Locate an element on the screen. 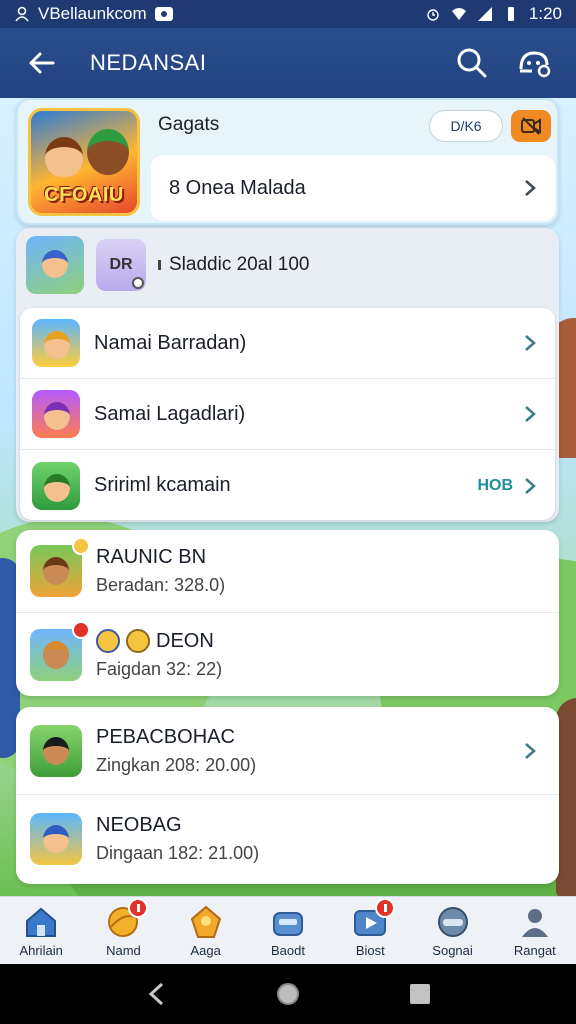  system-back-button is located at coordinates (156, 994).